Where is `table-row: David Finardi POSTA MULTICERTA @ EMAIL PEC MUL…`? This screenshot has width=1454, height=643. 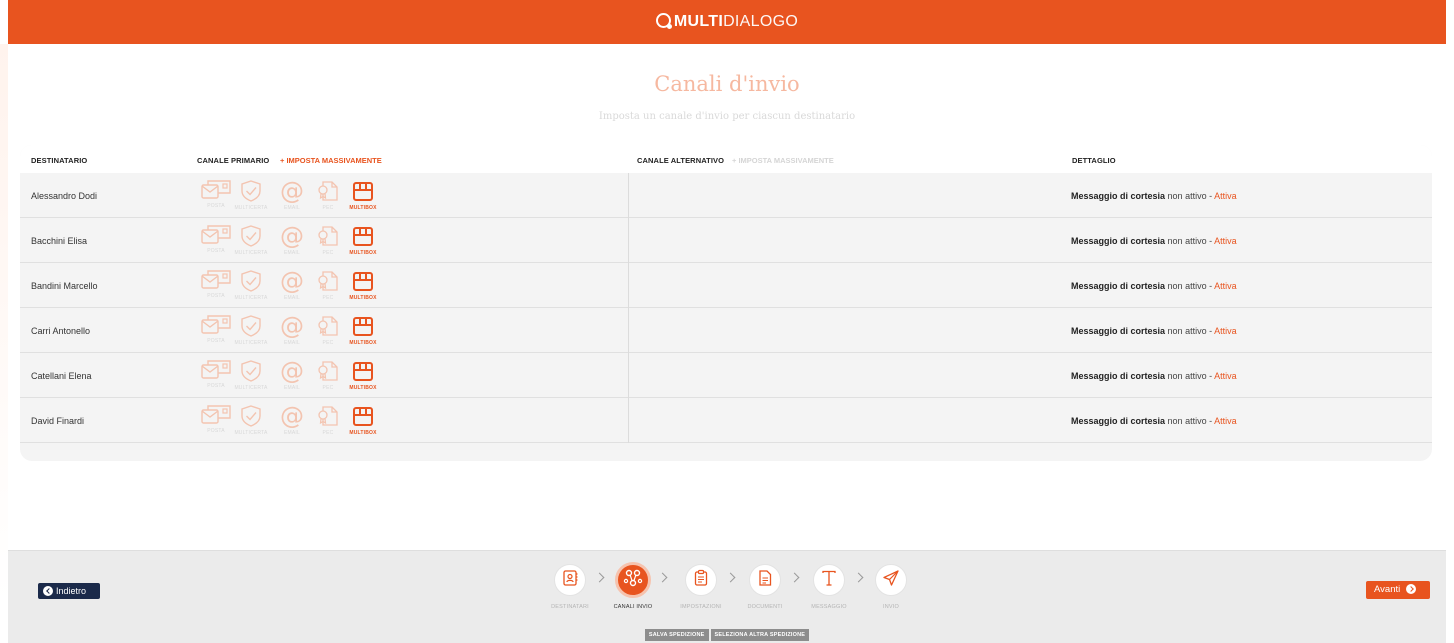 table-row: David Finardi POSTA MULTICERTA @ EMAIL PEC MUL… is located at coordinates (726, 420).